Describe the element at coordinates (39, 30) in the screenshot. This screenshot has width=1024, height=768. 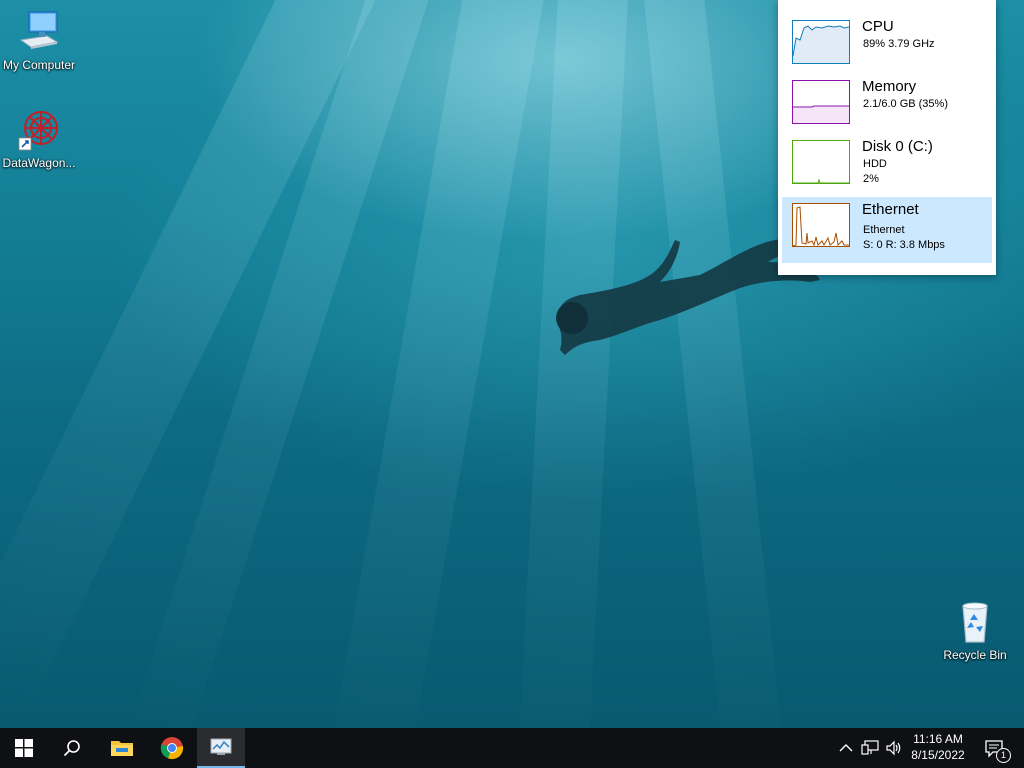
I see `computer-icon` at that location.